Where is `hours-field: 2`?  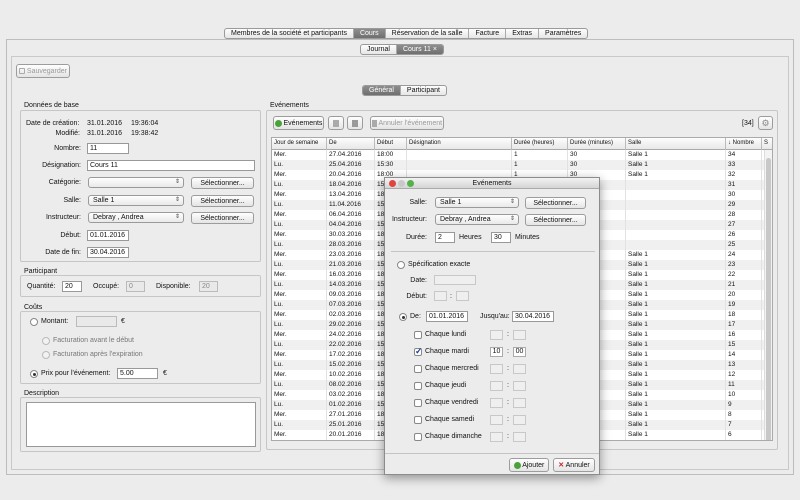 hours-field: 2 is located at coordinates (445, 237).